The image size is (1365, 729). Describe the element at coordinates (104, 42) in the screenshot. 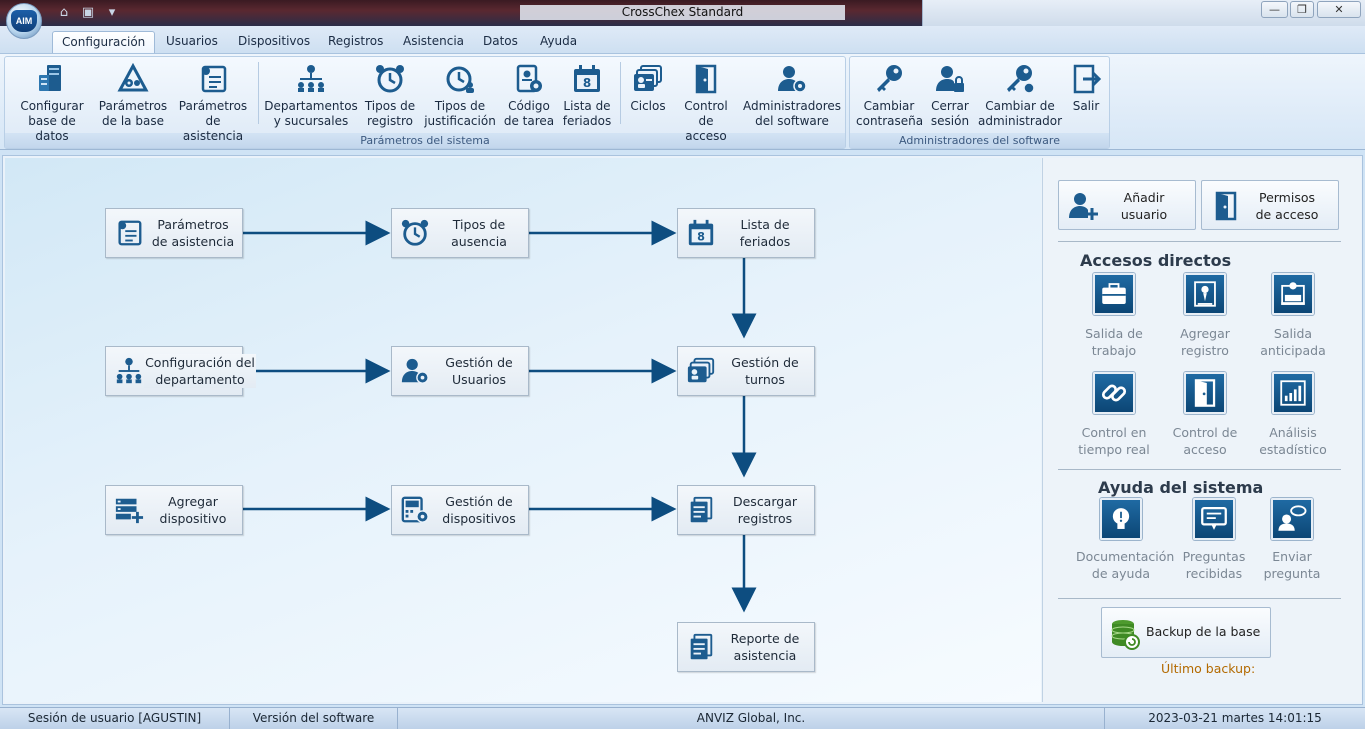

I see `tab-configuracion: Configuración` at that location.